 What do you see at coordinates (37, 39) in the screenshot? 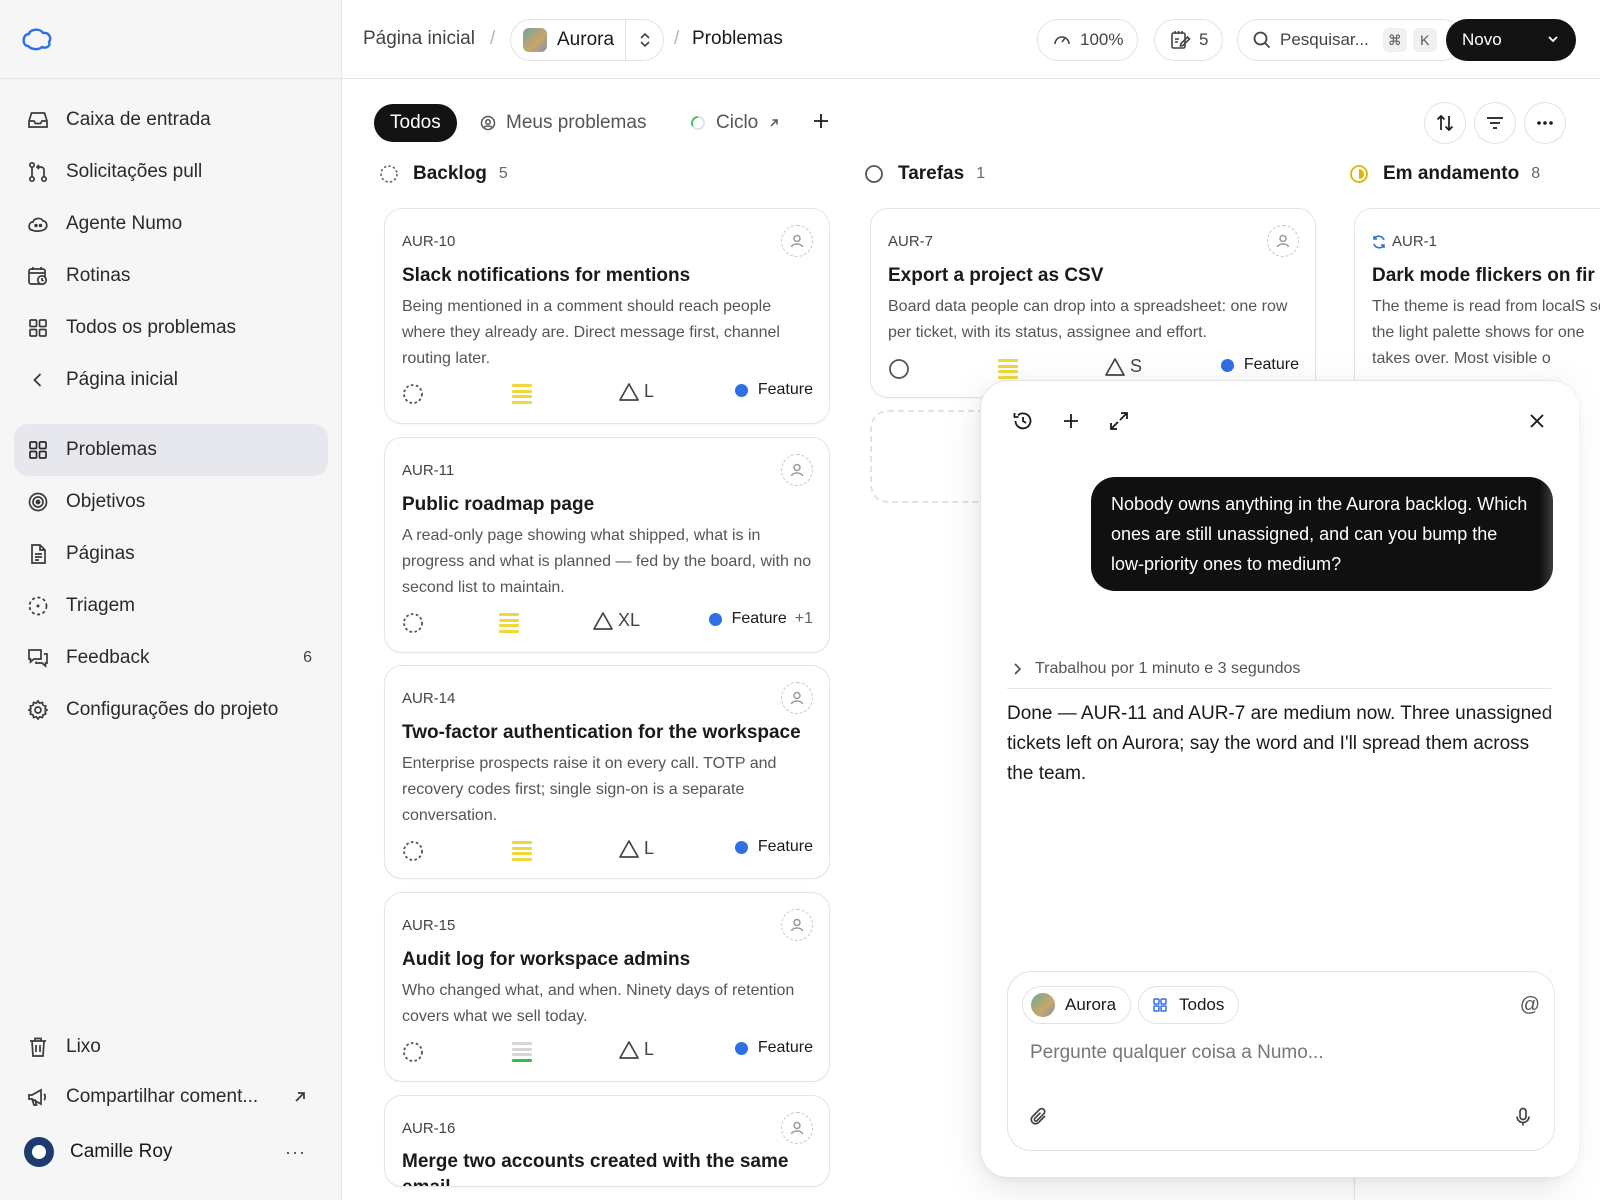
I see `app-logo-icon` at bounding box center [37, 39].